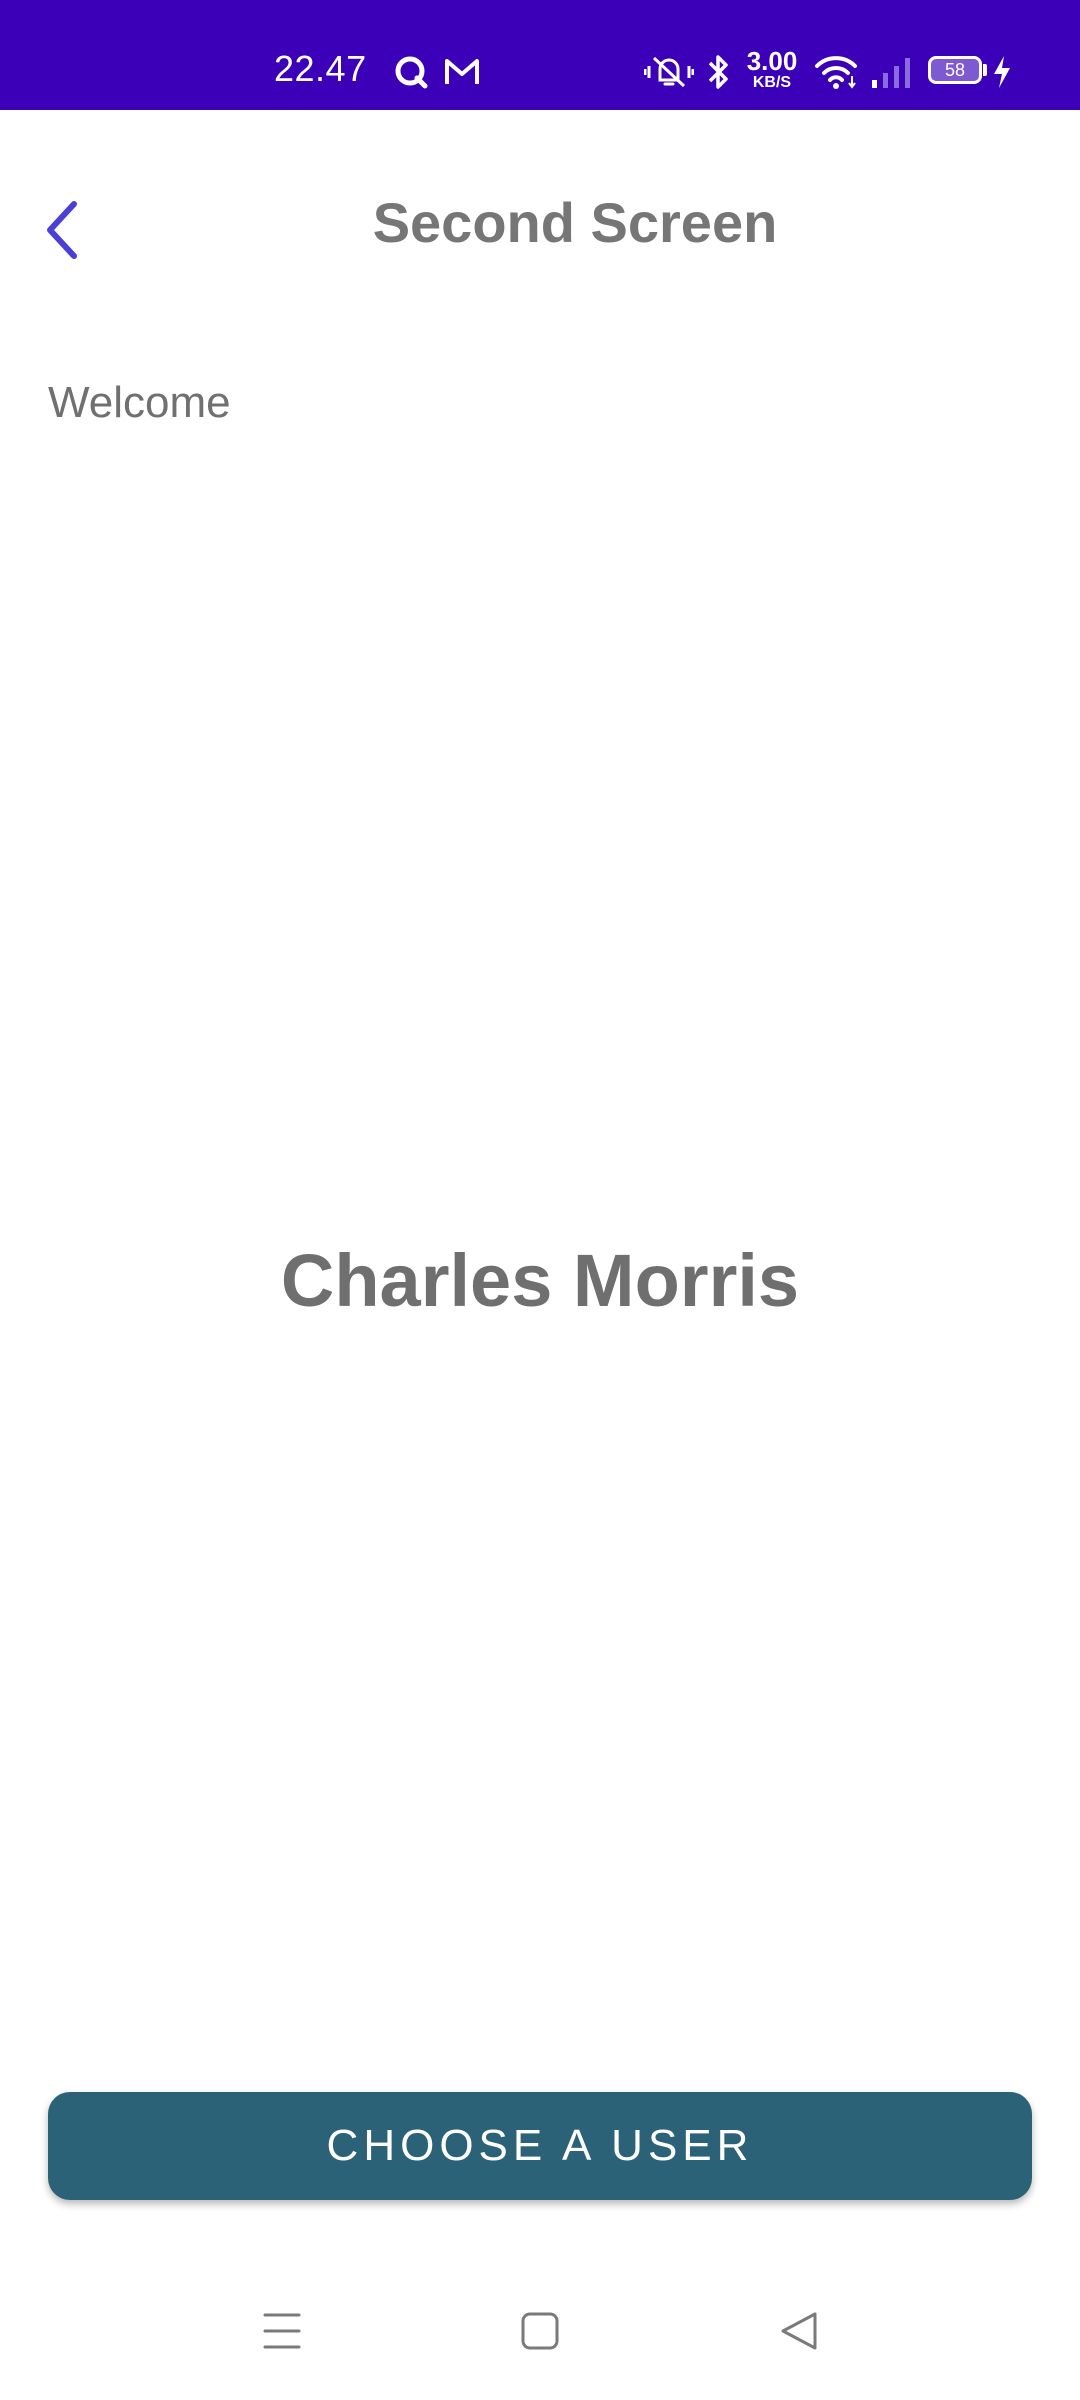 This screenshot has height=2400, width=1080. Describe the element at coordinates (575, 222) in the screenshot. I see `page-title: Second Screen` at that location.